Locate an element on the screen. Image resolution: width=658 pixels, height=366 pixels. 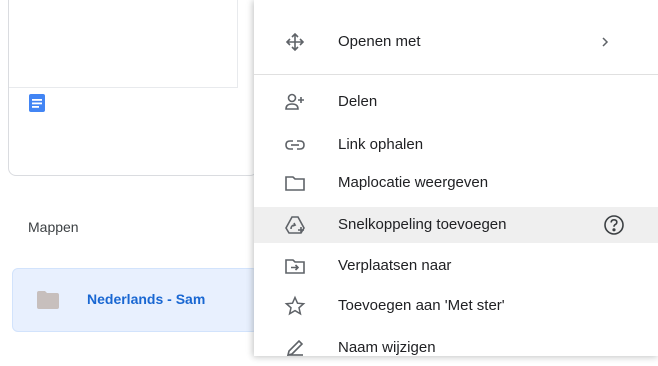
menu-item-open-with: Openen met is located at coordinates (456, 42).